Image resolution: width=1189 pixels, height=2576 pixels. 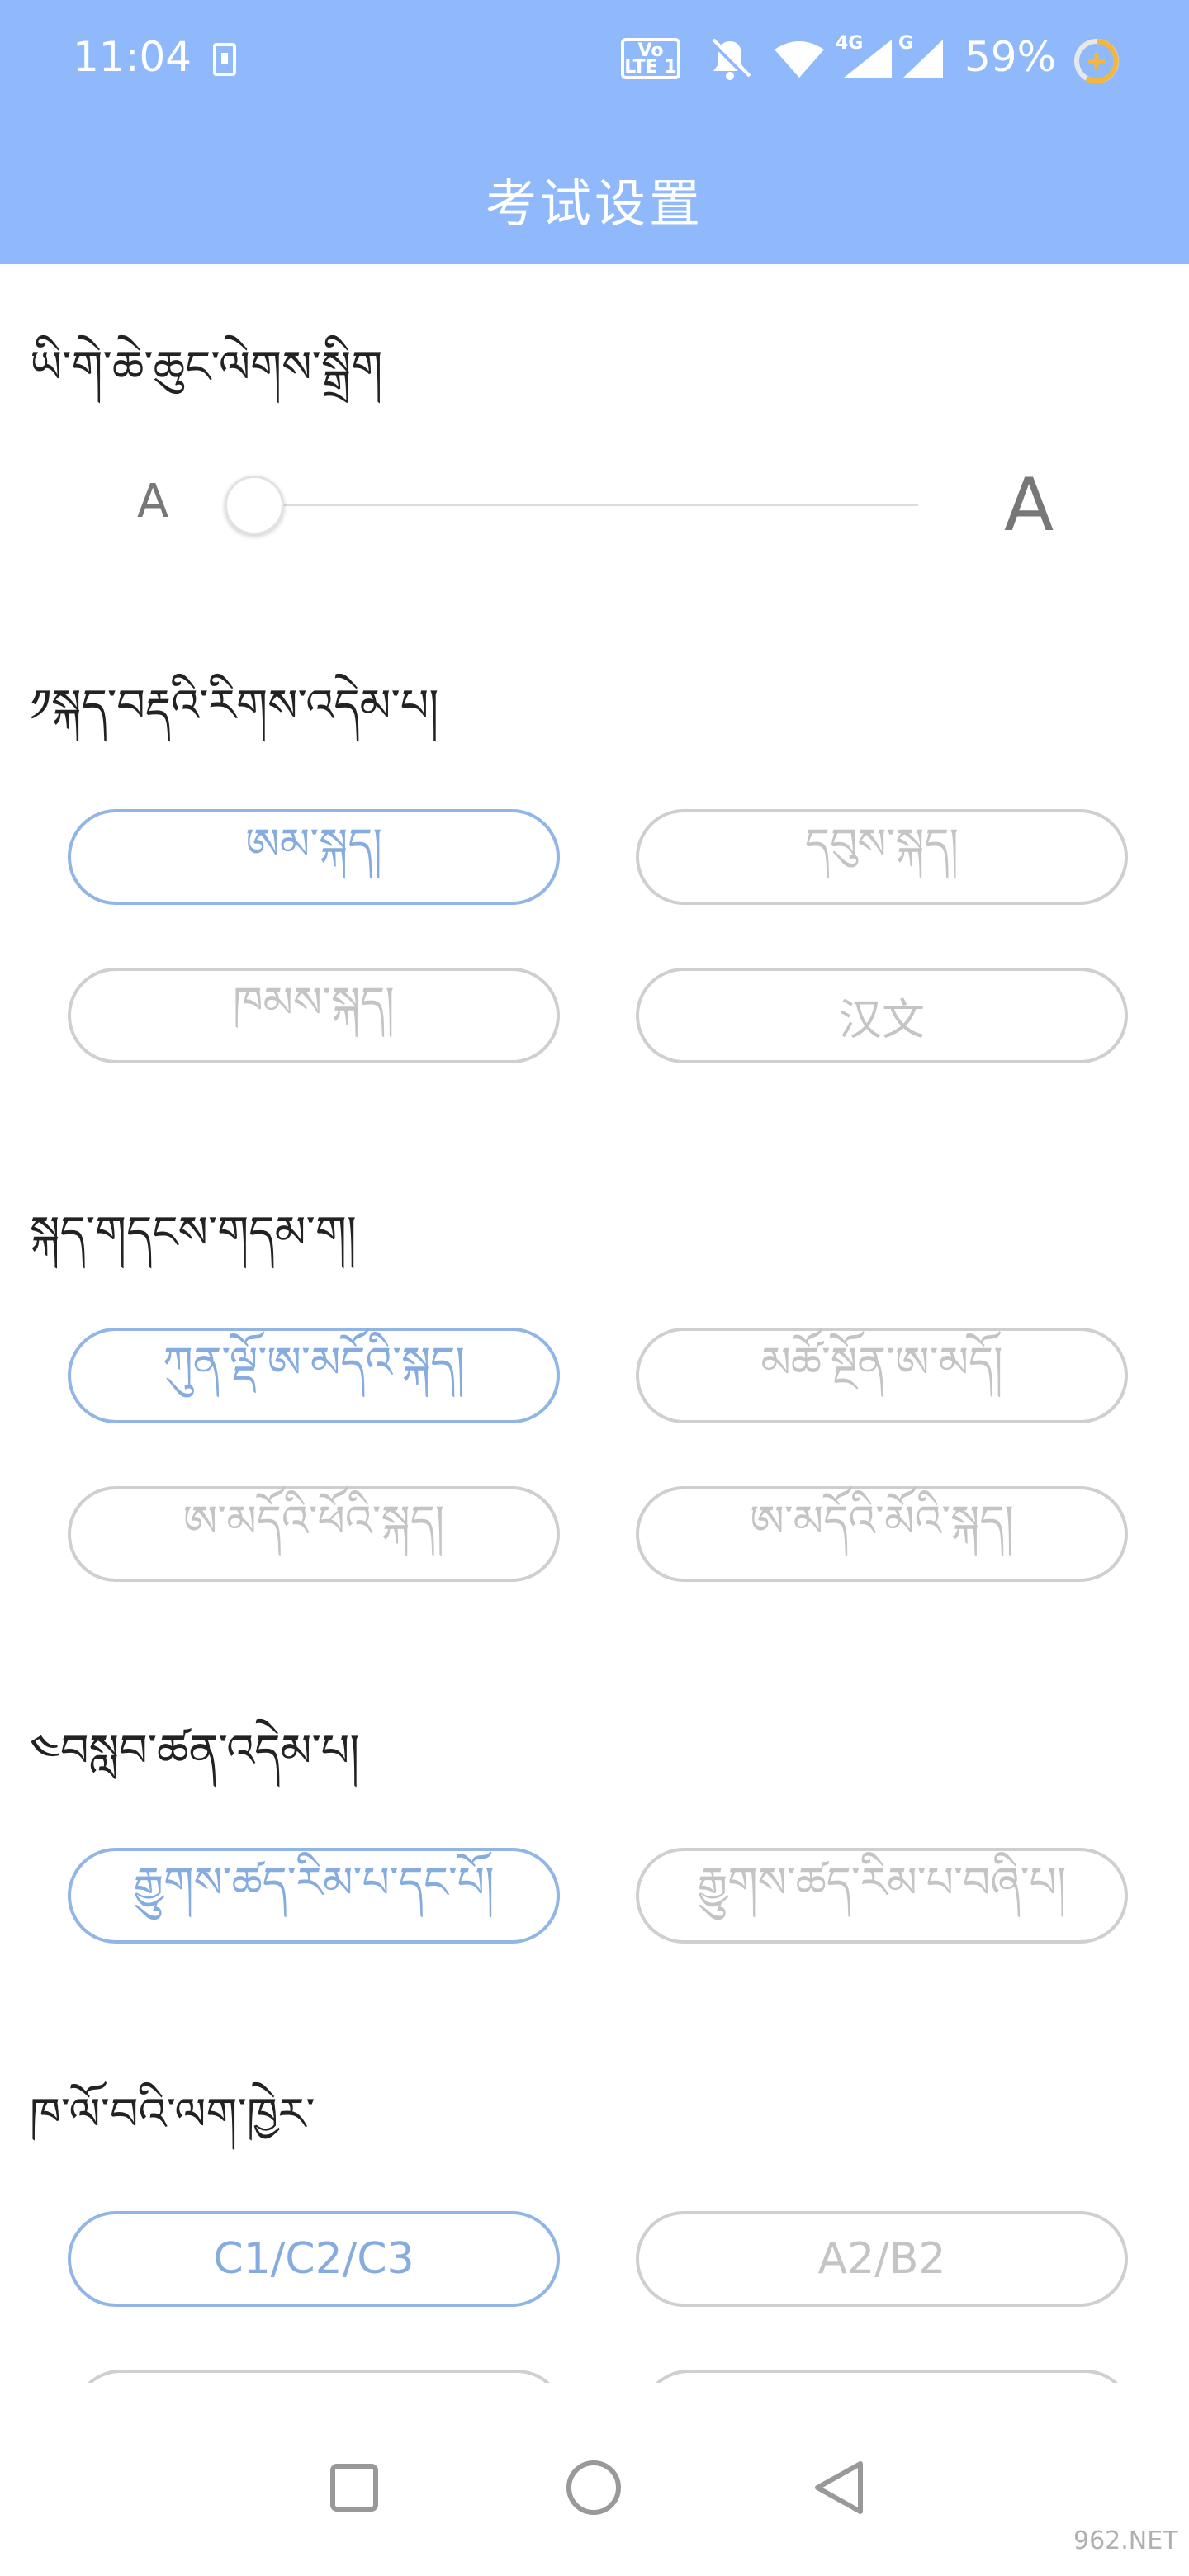 I want to click on home-icon, so click(x=593, y=2487).